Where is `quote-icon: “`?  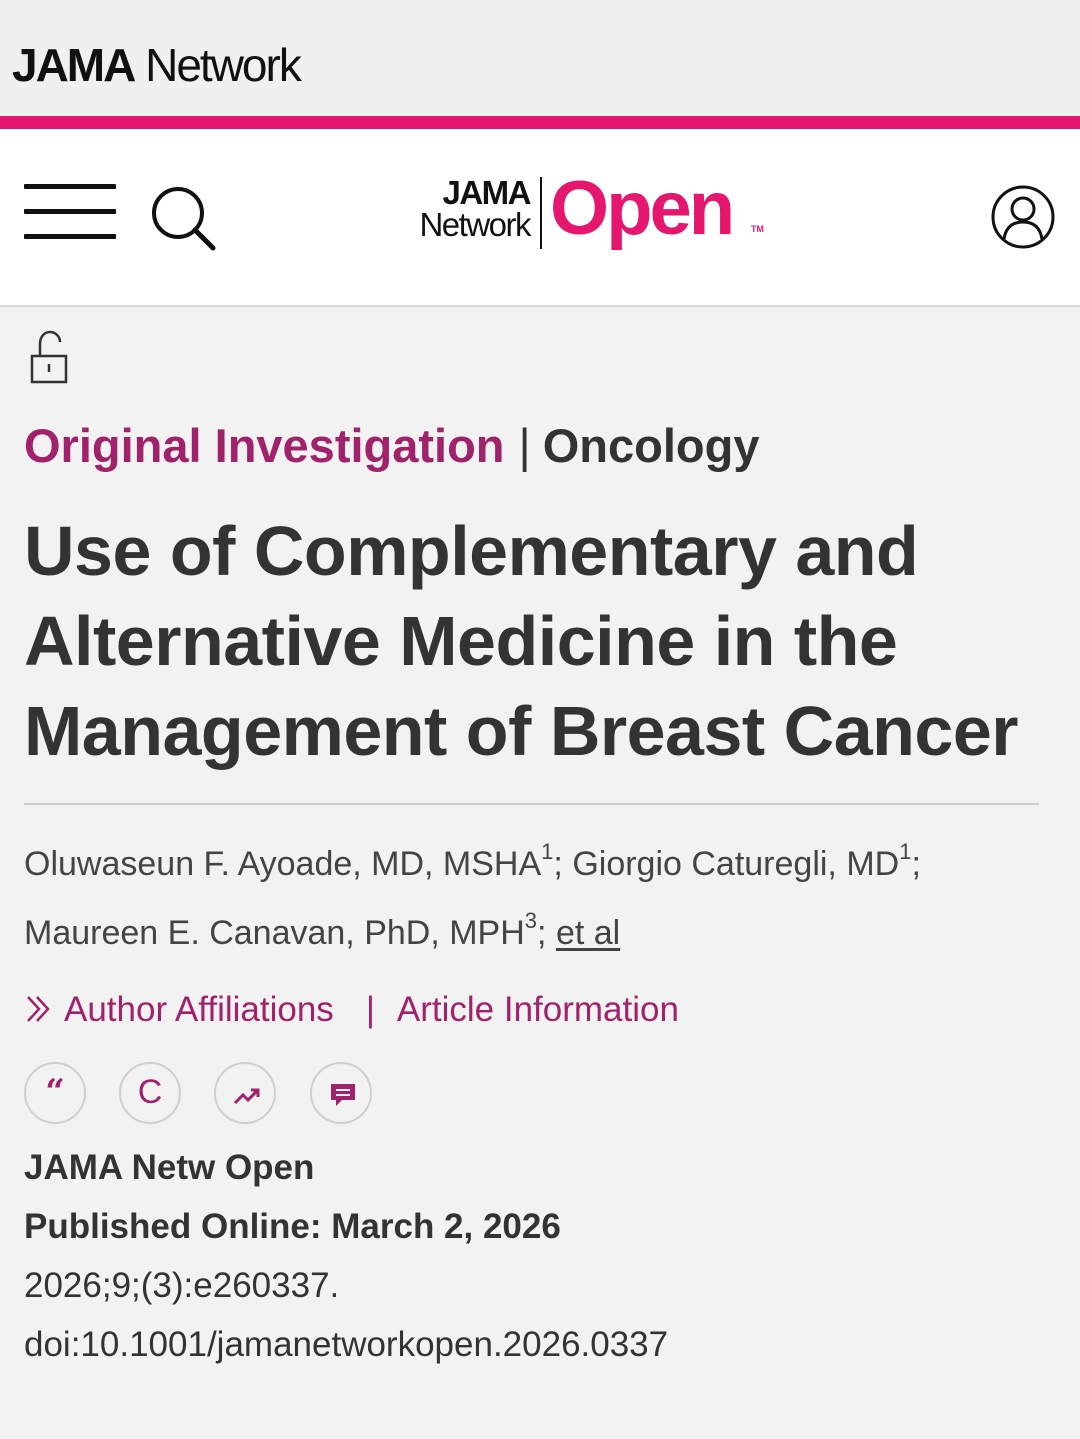
quote-icon: “ is located at coordinates (55, 1092).